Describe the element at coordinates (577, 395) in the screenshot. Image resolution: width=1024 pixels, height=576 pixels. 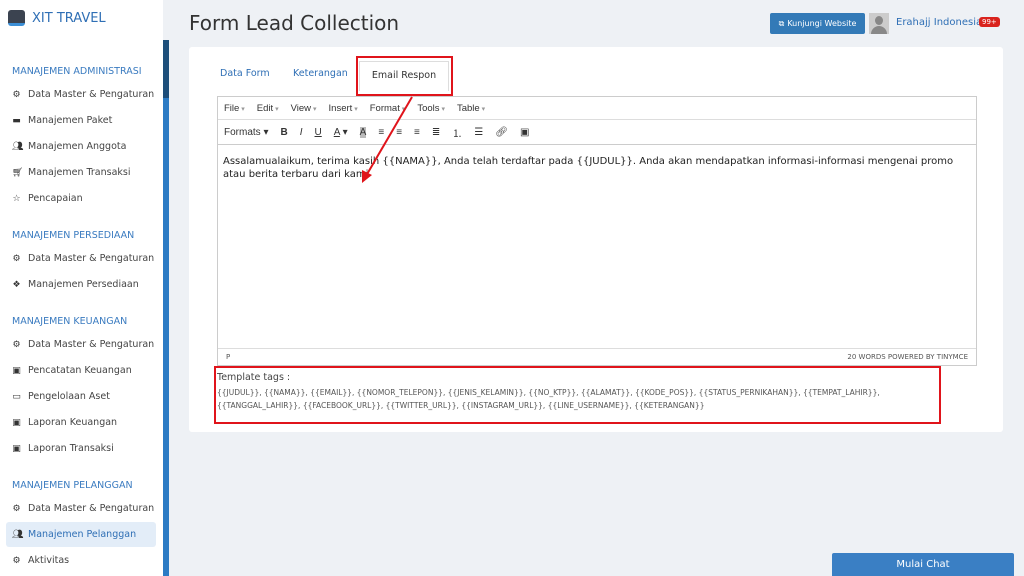
I see `highlight-box-tags` at that location.